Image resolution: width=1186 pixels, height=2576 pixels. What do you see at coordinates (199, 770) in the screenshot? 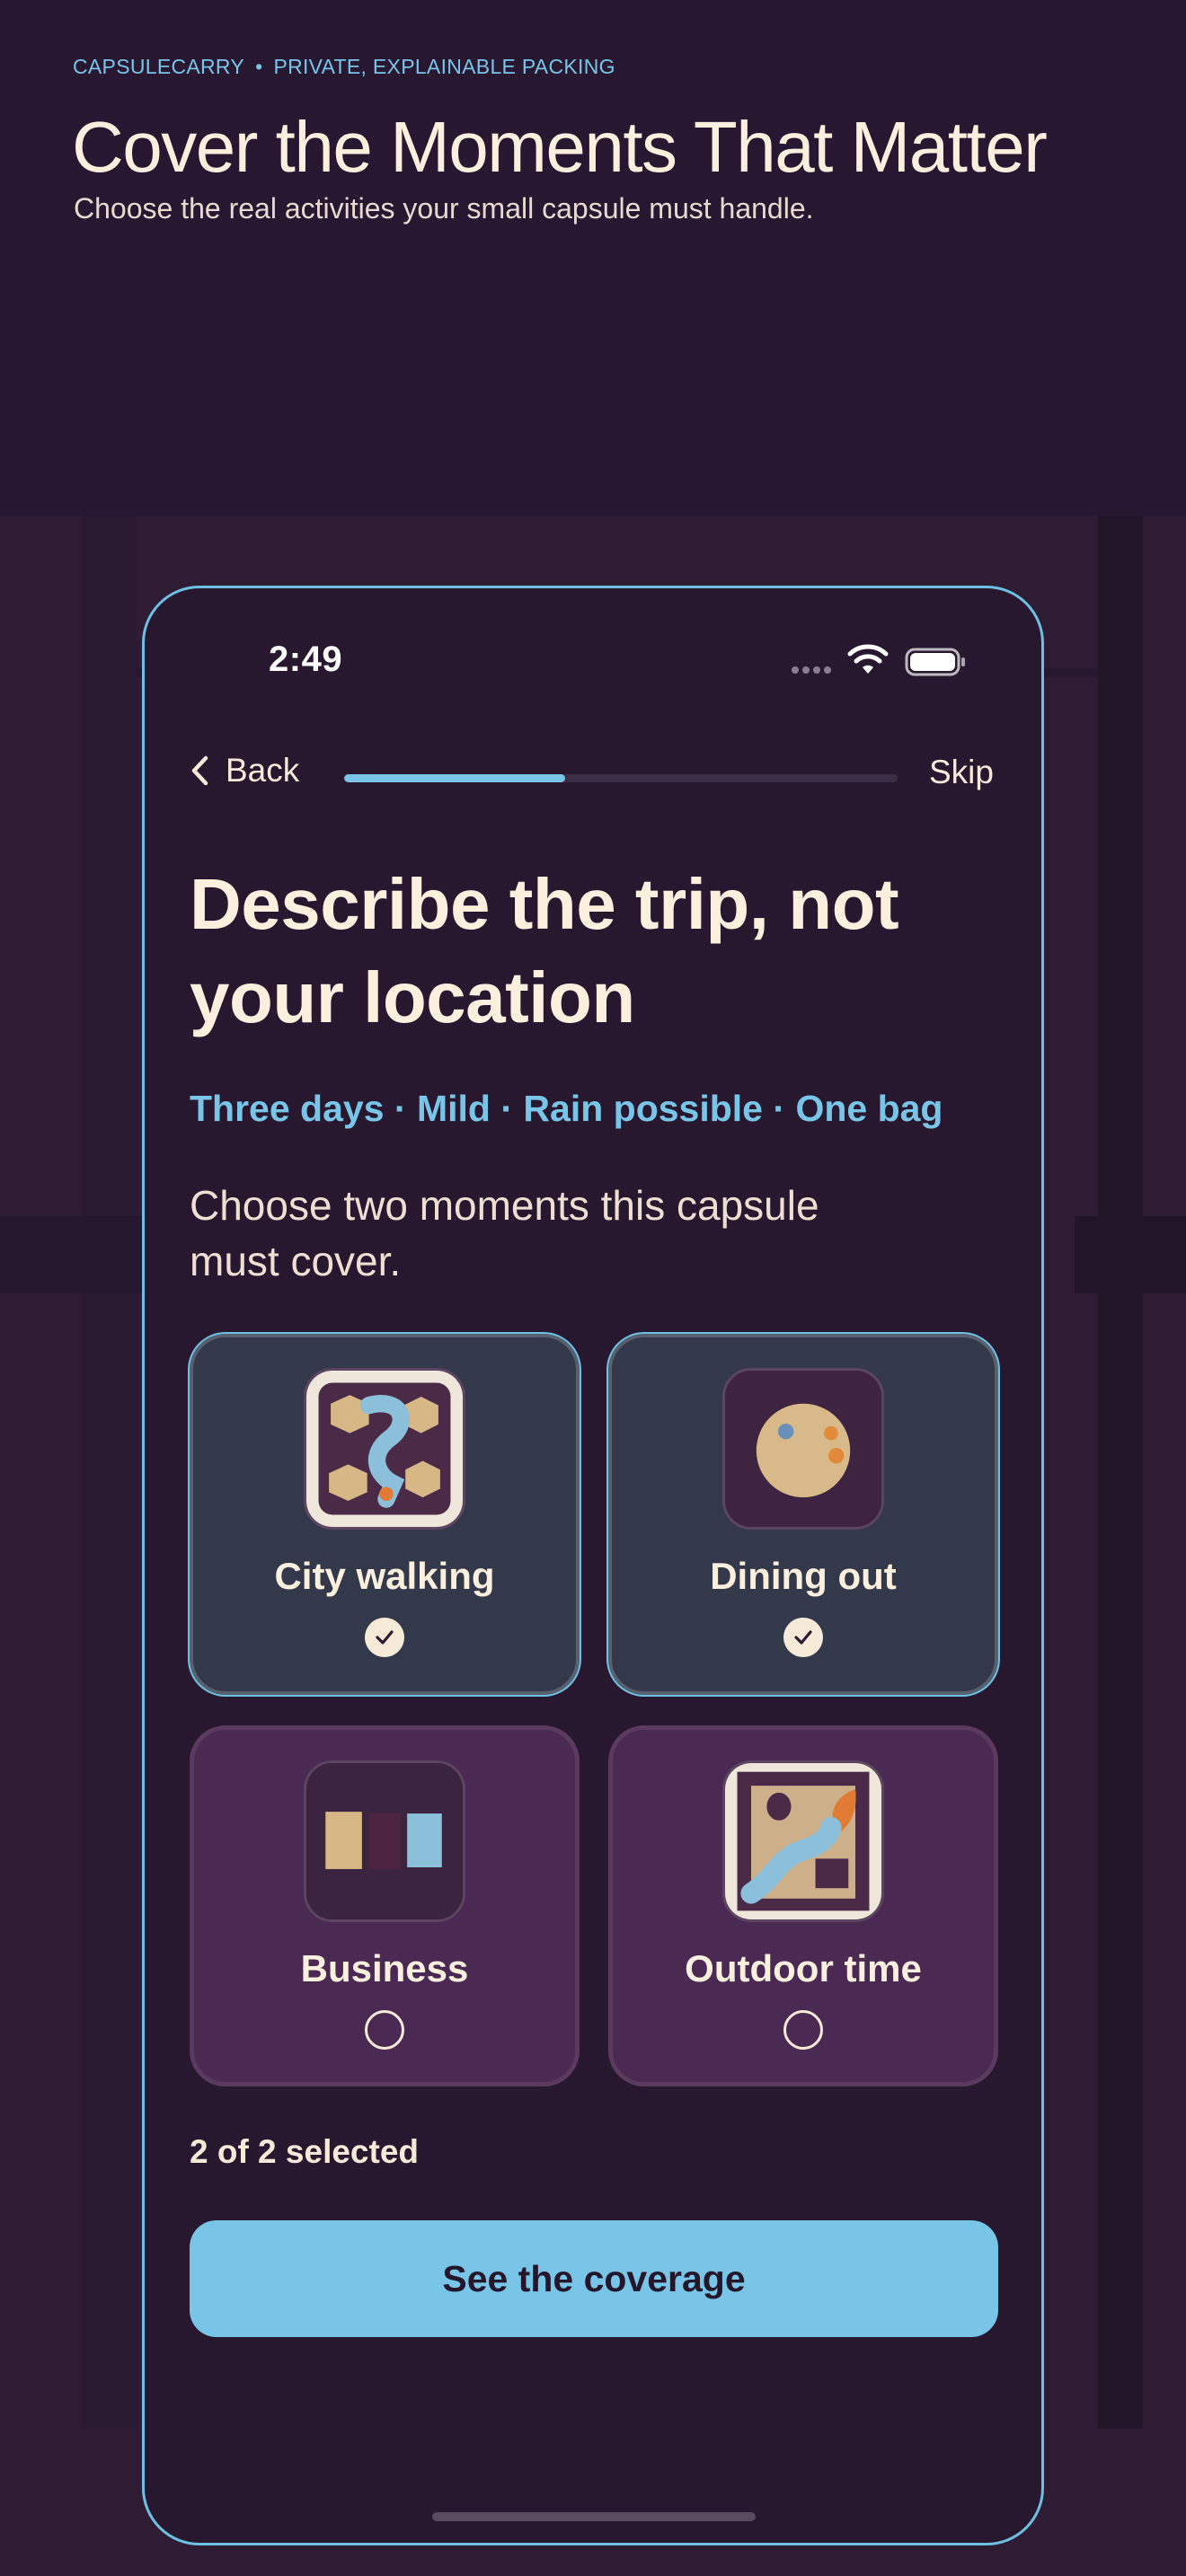
I see `chevron-left-icon` at bounding box center [199, 770].